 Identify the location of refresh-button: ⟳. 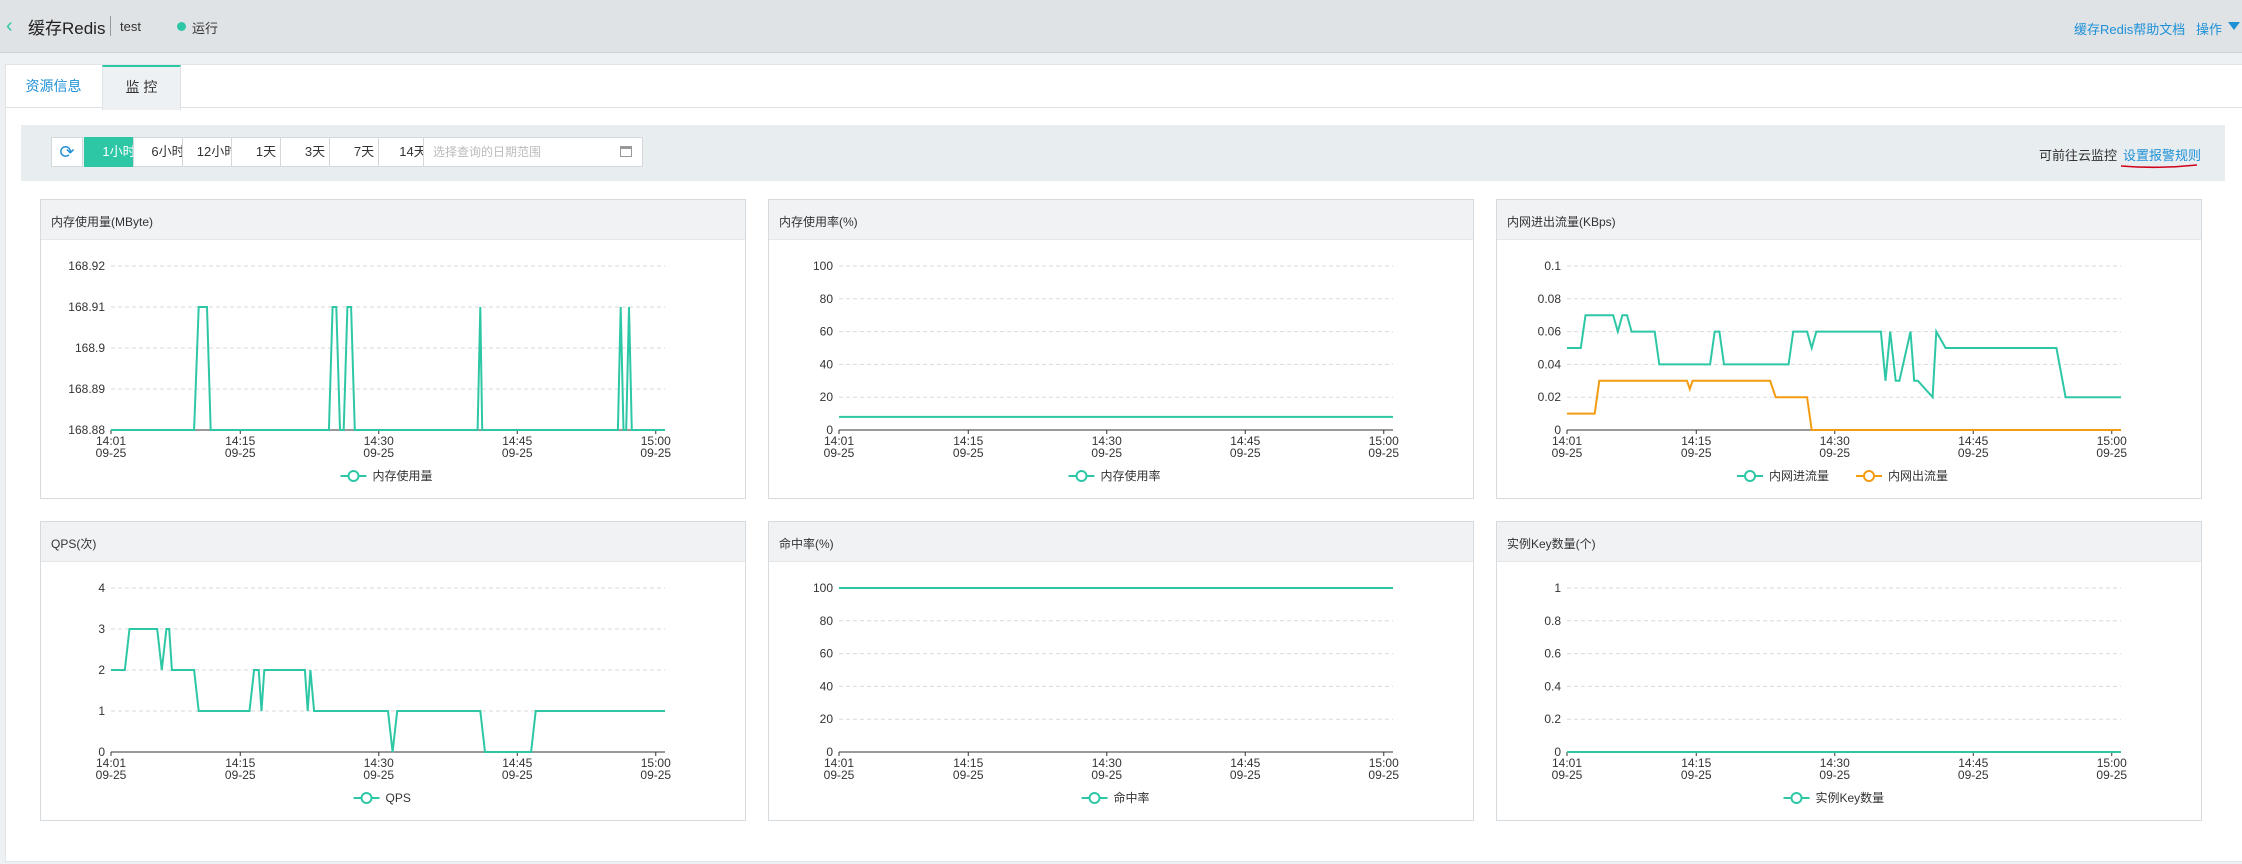
(67, 152).